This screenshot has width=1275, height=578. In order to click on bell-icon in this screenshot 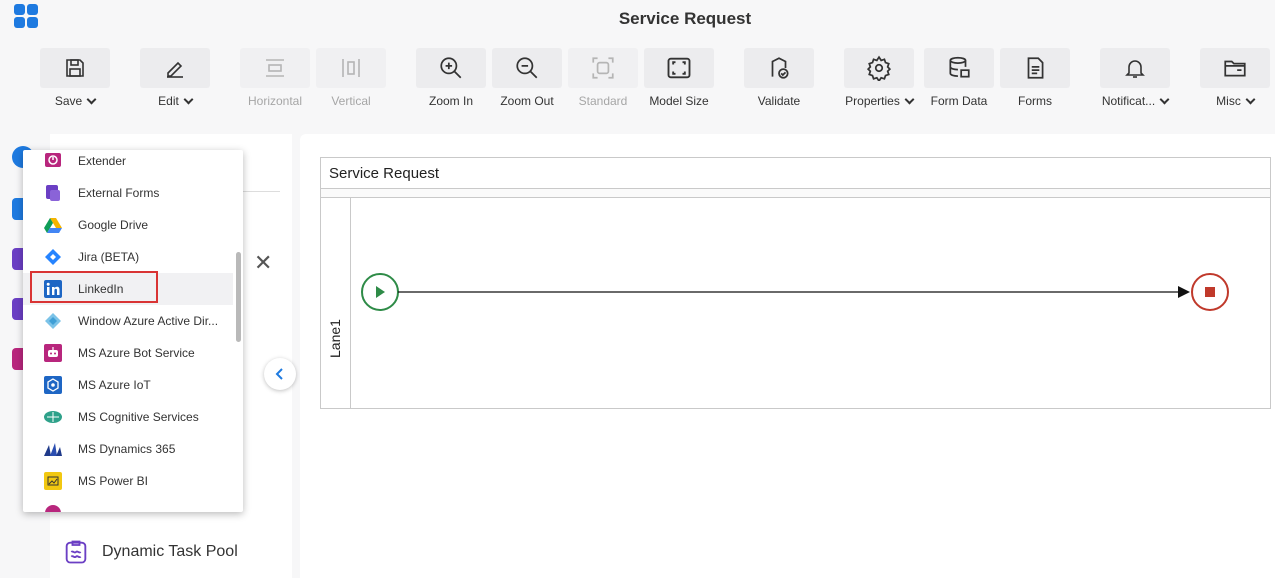, I will do `click(1135, 69)`.